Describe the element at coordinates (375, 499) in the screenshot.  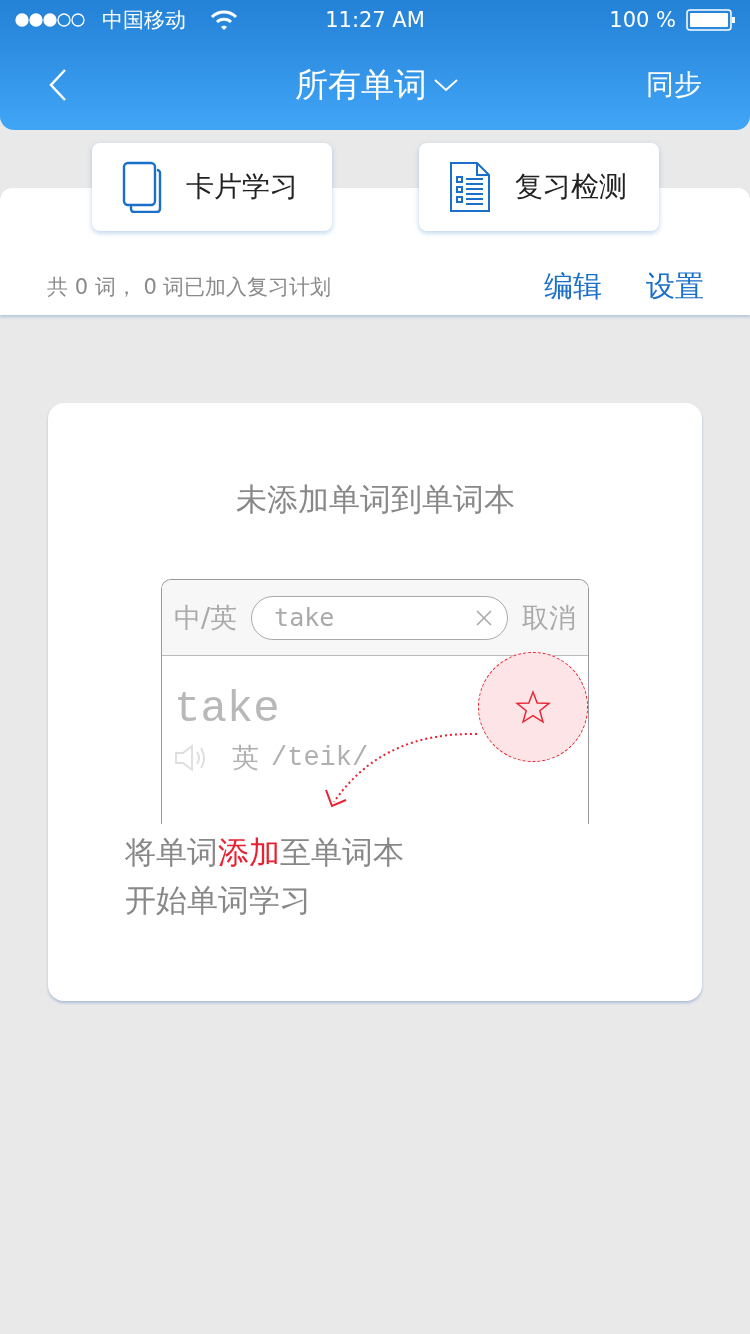
I see `empty-state-title: 未添加单词到单词本` at that location.